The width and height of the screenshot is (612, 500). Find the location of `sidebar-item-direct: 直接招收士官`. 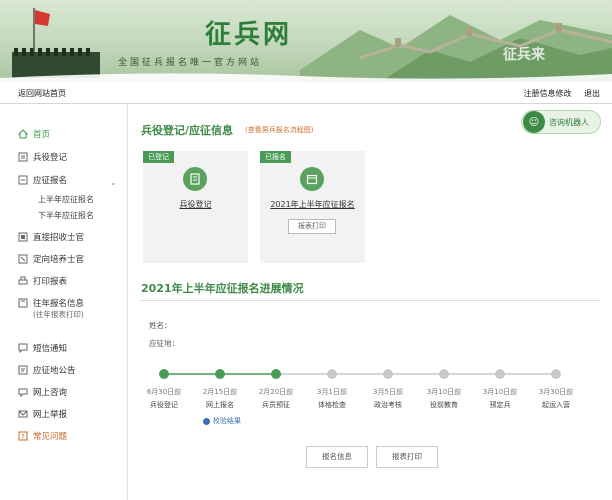

sidebar-item-direct: 直接招收士官 is located at coordinates (51, 237).